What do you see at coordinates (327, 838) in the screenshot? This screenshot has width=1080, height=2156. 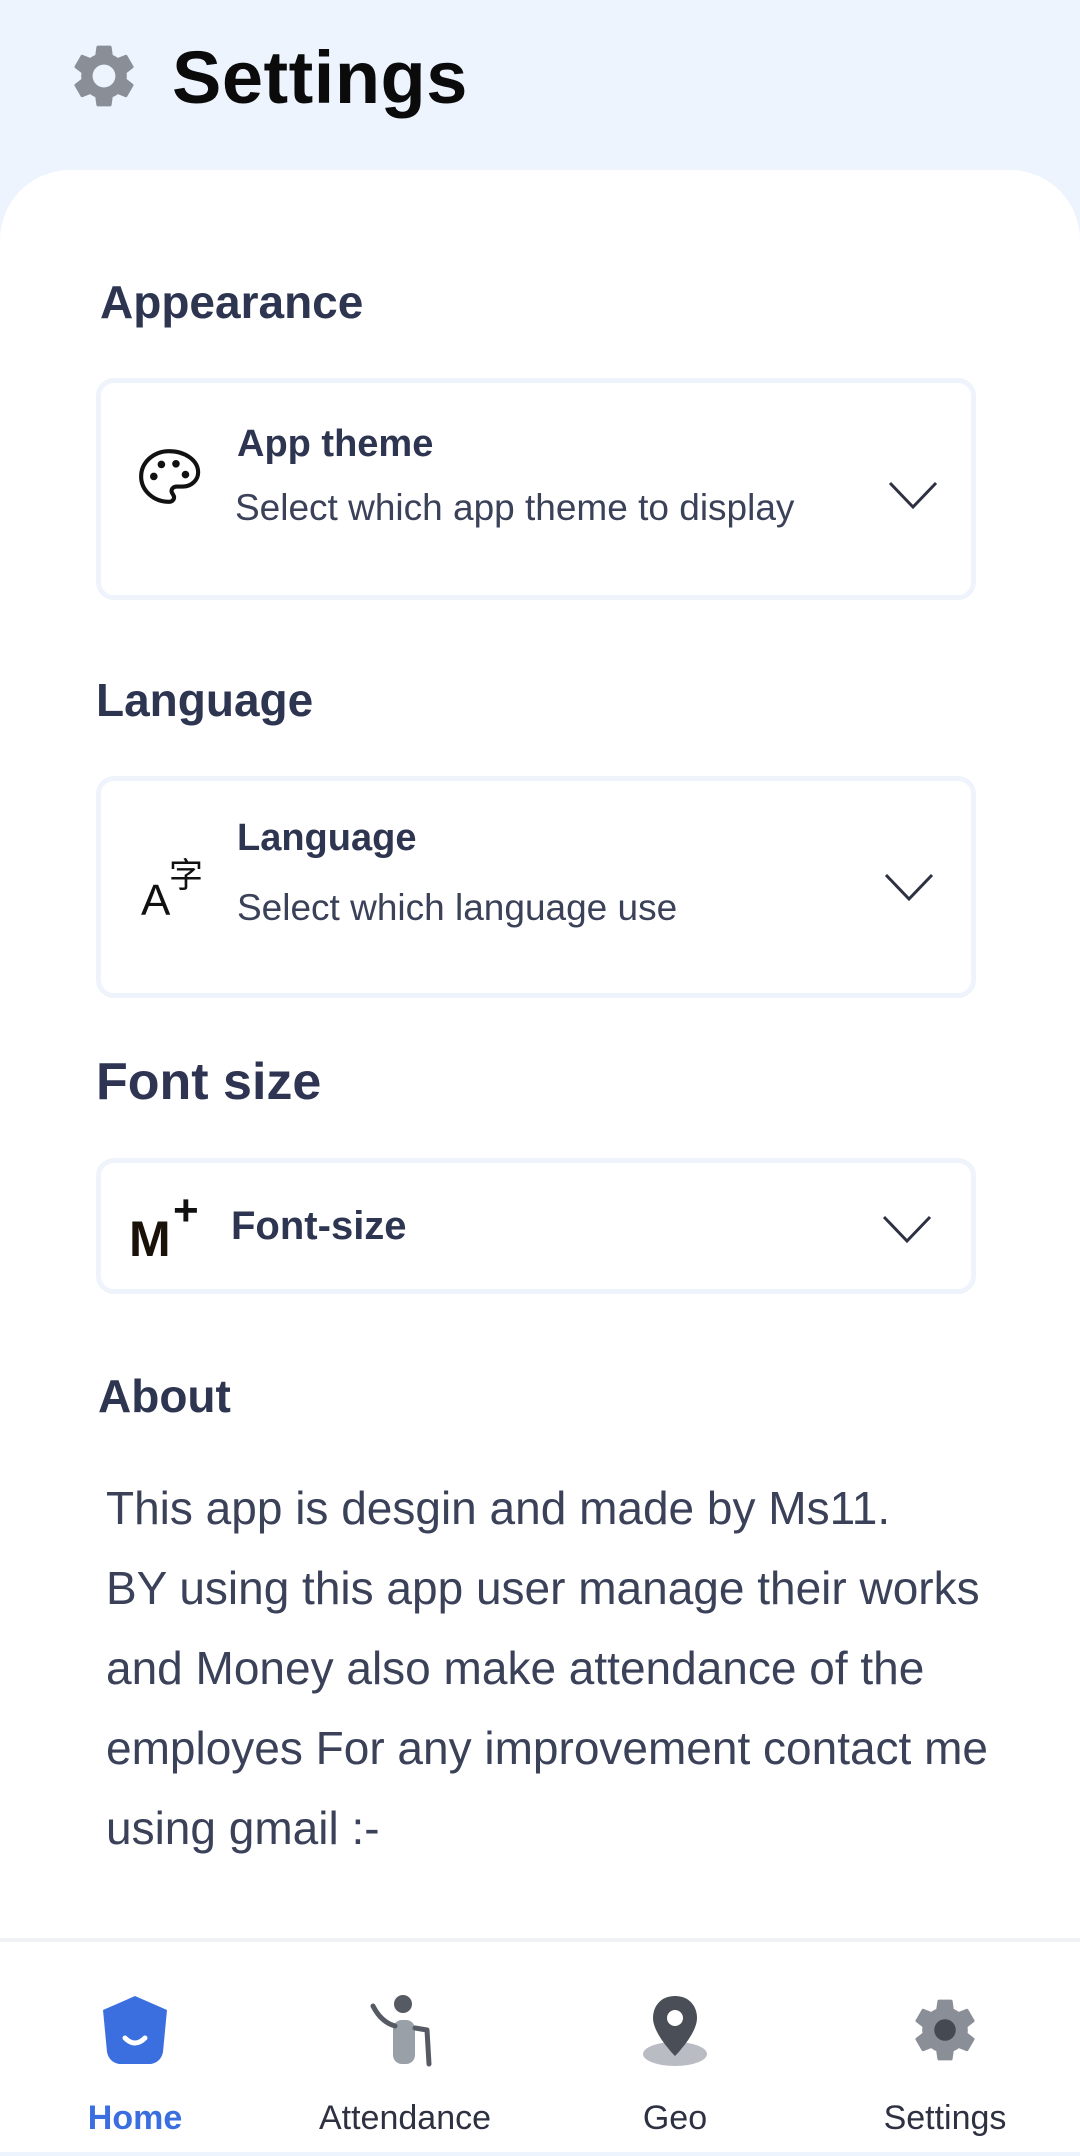 I see `language-label: Language` at bounding box center [327, 838].